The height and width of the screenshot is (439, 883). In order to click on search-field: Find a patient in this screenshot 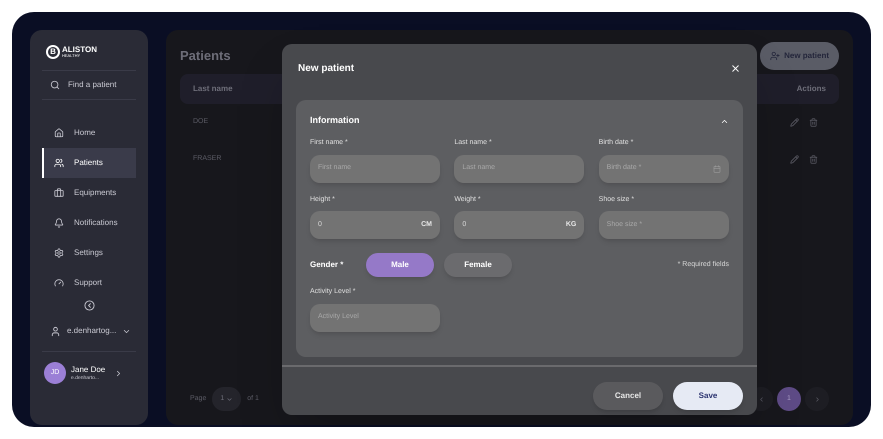, I will do `click(89, 85)`.